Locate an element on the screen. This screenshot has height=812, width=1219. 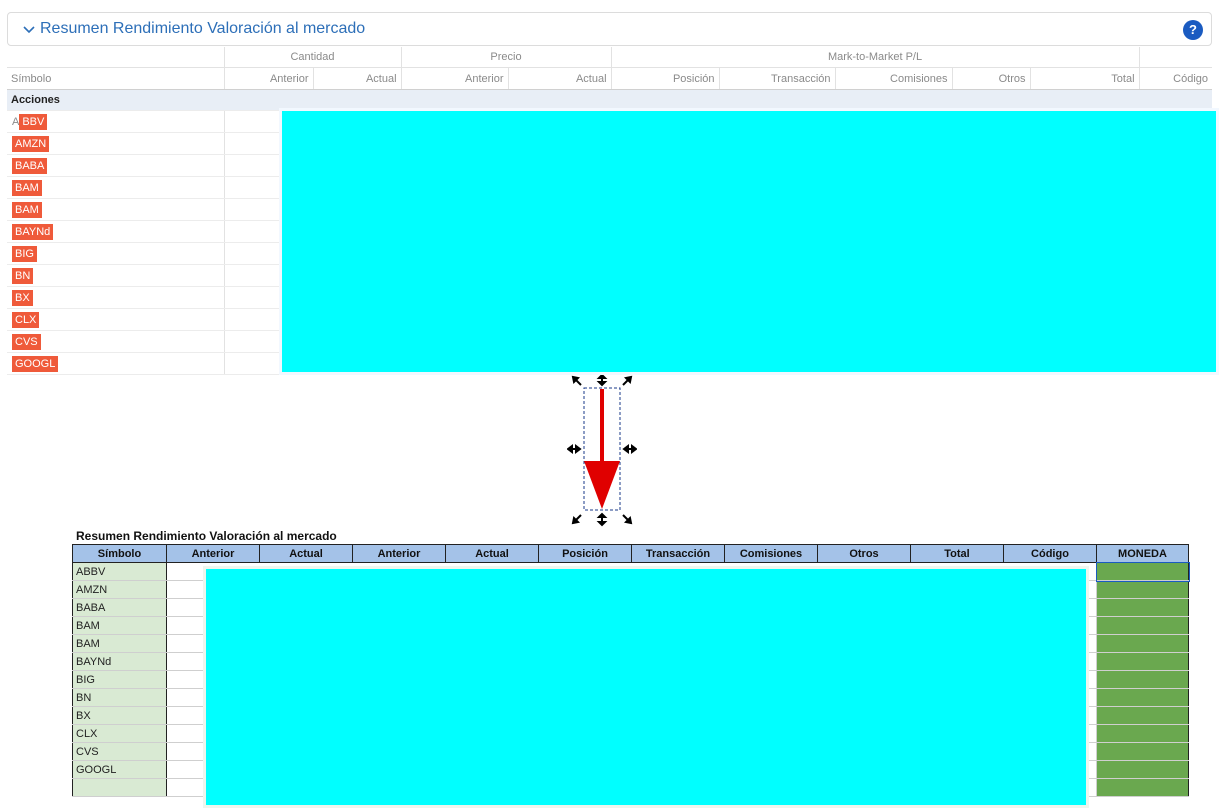
col-otros: Otros is located at coordinates (991, 78).